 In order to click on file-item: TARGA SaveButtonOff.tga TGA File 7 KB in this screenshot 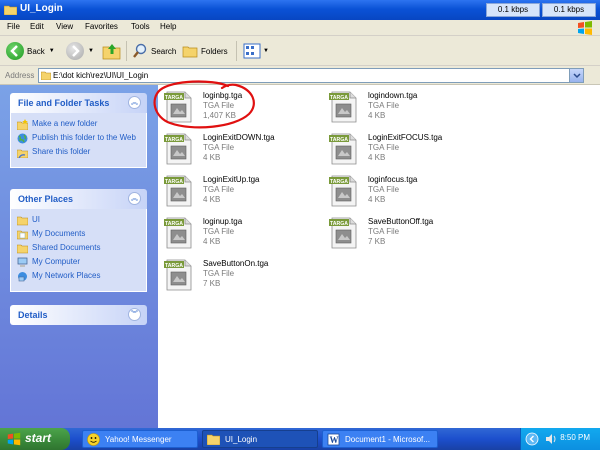, I will do `click(406, 233)`.